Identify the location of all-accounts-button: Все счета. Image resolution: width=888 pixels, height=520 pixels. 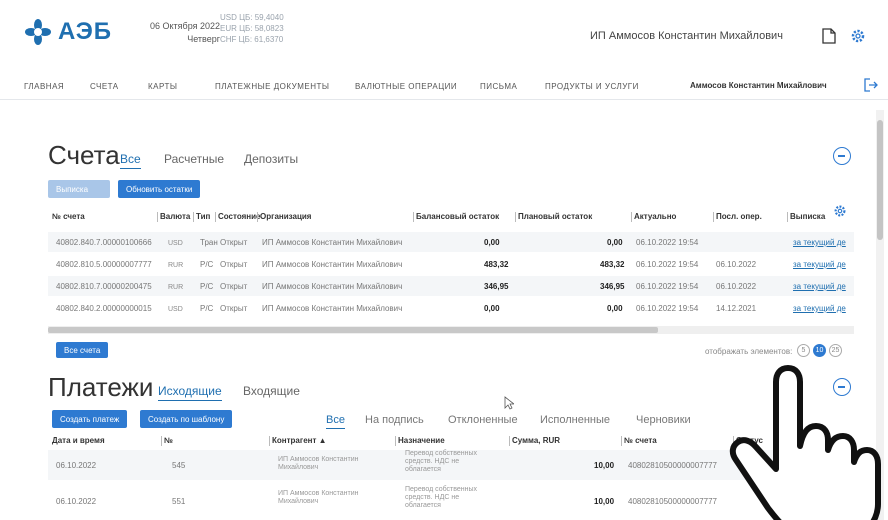
(82, 350).